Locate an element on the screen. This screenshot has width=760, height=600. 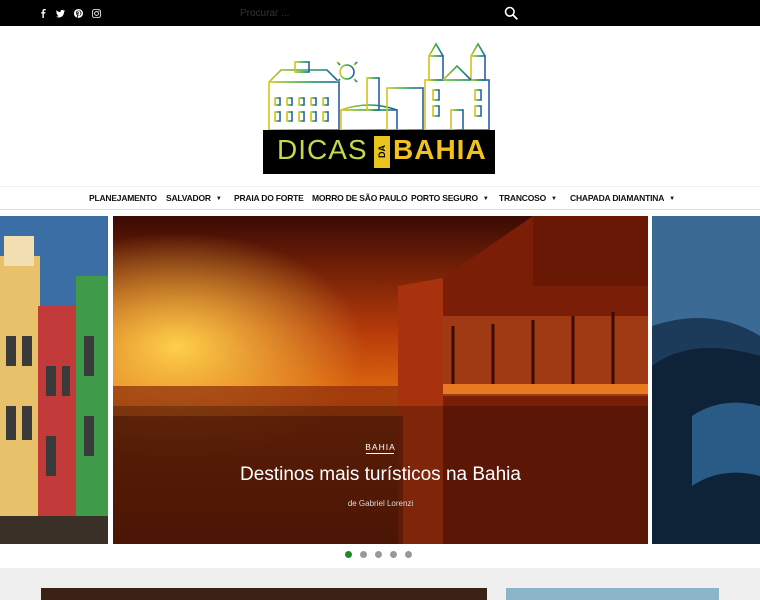
logo-text-da: DA is located at coordinates (382, 152).